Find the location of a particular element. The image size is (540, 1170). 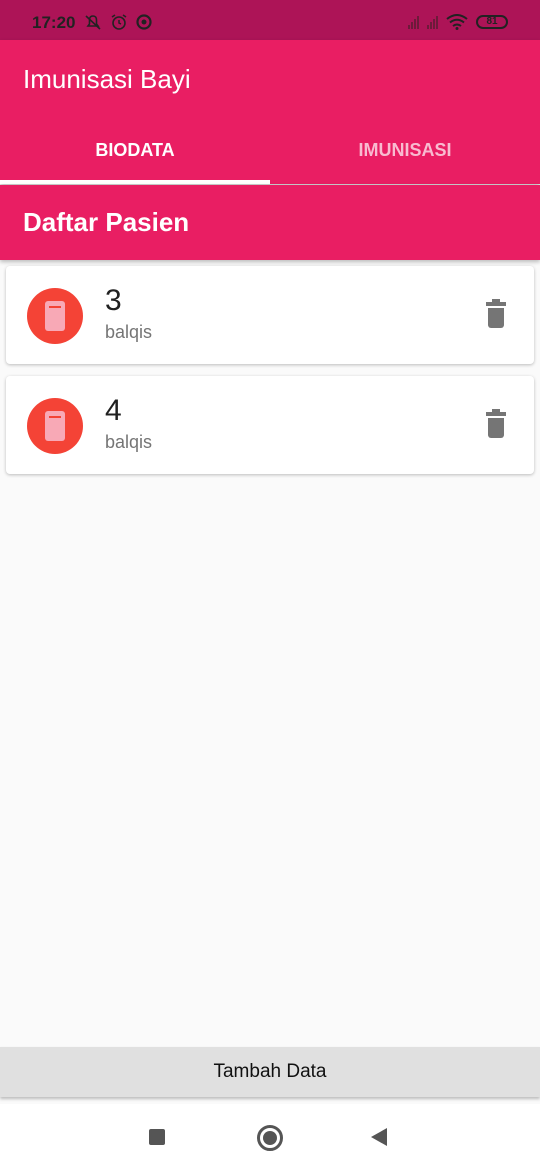

recents-icon is located at coordinates (157, 1137).